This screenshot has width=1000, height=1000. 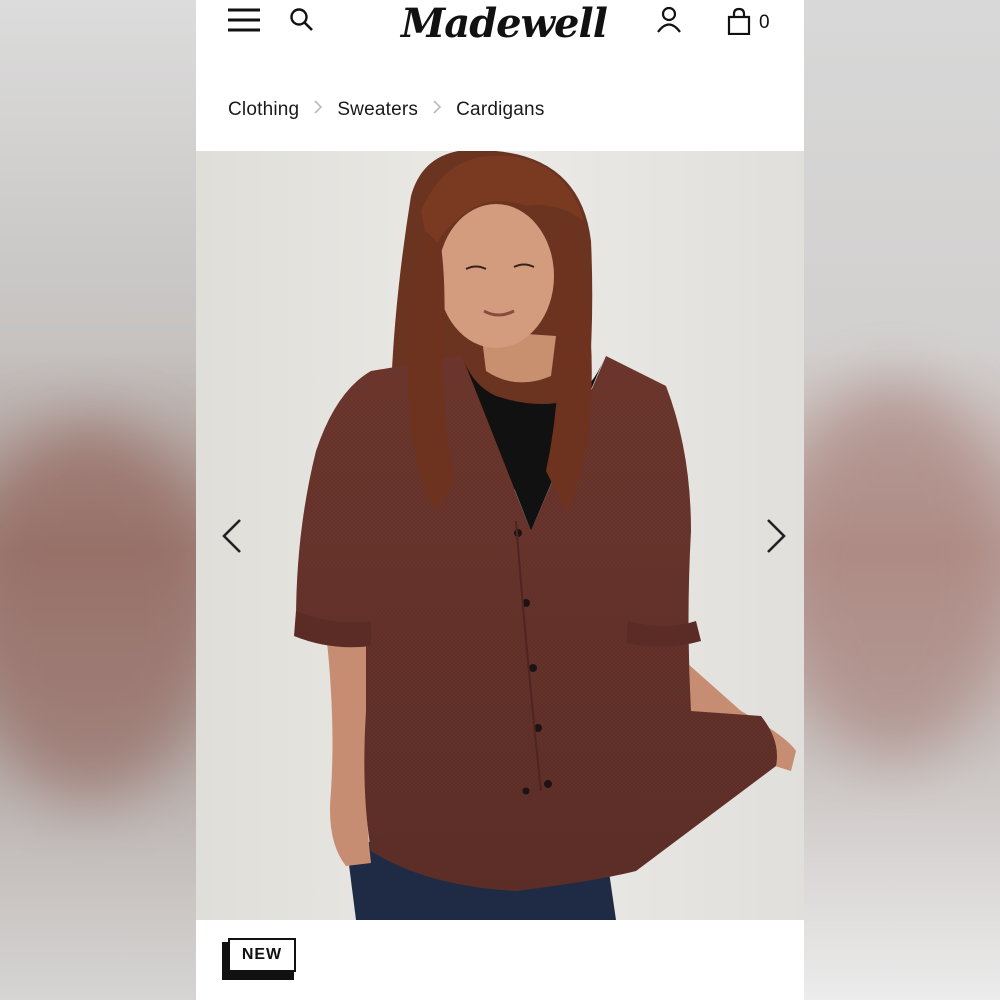 I want to click on breadcrumb-cardigans: Cardigans, so click(x=500, y=110).